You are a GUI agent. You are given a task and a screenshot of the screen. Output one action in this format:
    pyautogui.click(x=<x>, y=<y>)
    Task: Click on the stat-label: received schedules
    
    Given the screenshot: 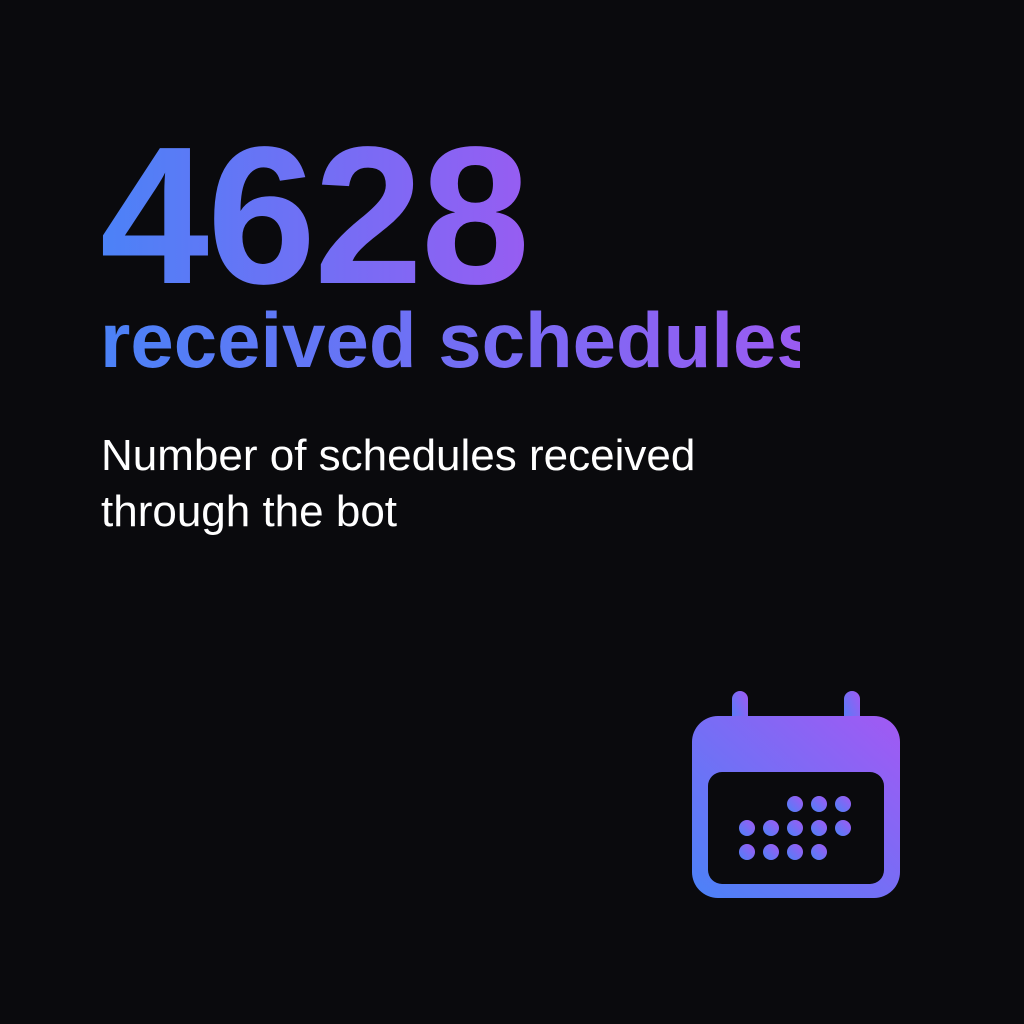 What is the action you would take?
    pyautogui.click(x=460, y=340)
    